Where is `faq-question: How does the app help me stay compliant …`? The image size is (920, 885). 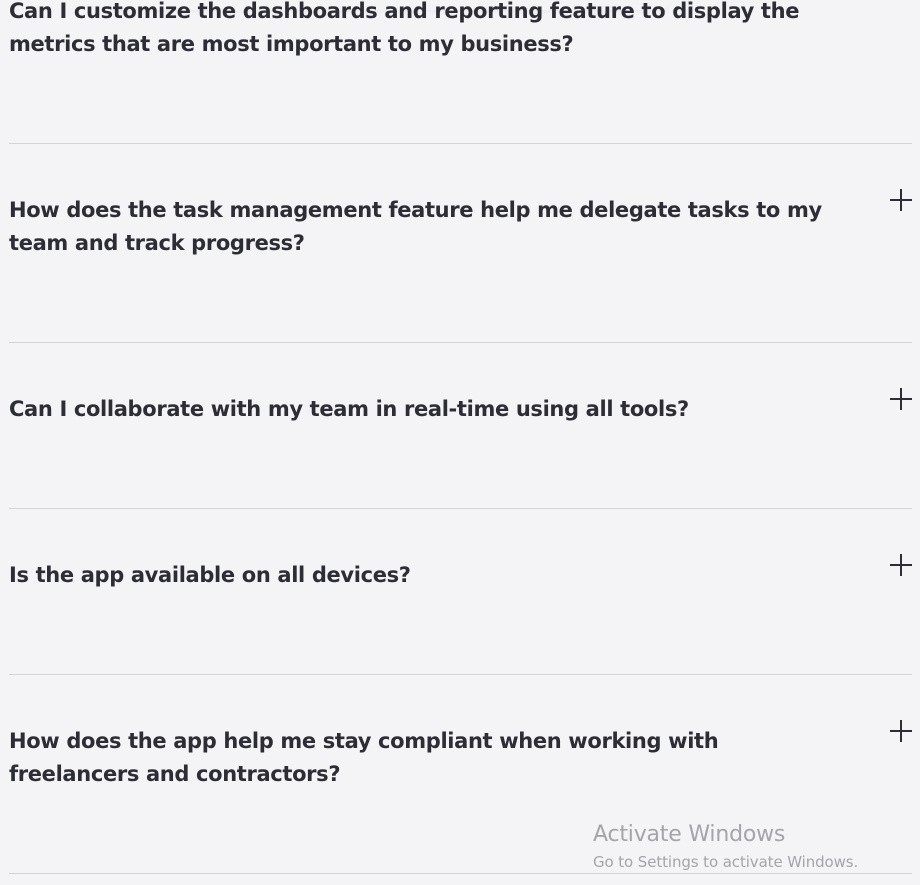 faq-question: How does the app help me stay compliant … is located at coordinates (364, 757).